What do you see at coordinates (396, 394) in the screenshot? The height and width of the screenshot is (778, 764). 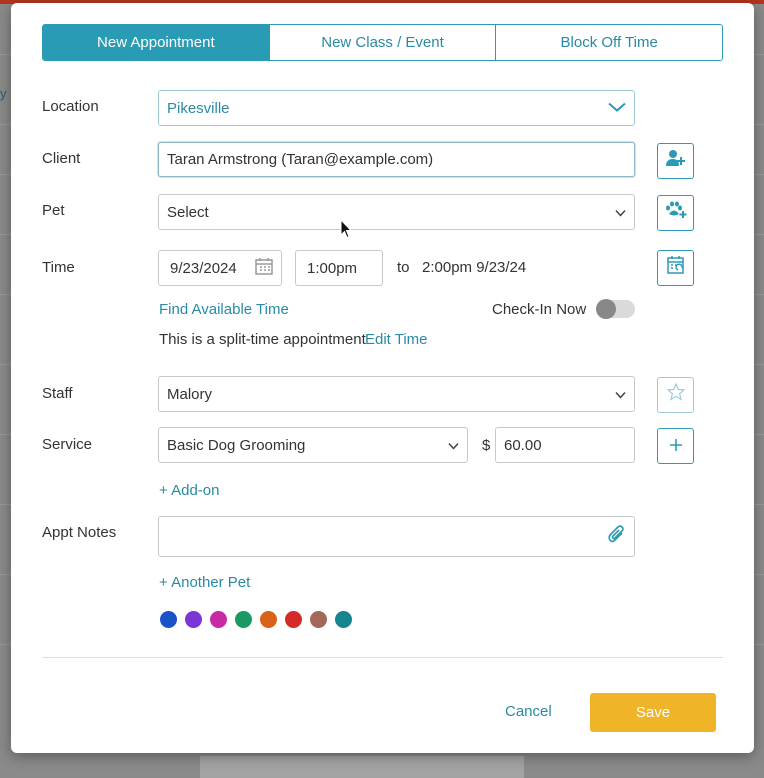 I see `staff-select: Malory` at bounding box center [396, 394].